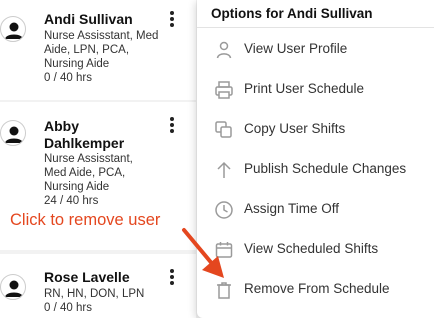 This screenshot has height=318, width=434. I want to click on staff-name: Rose Lavelle, so click(87, 277).